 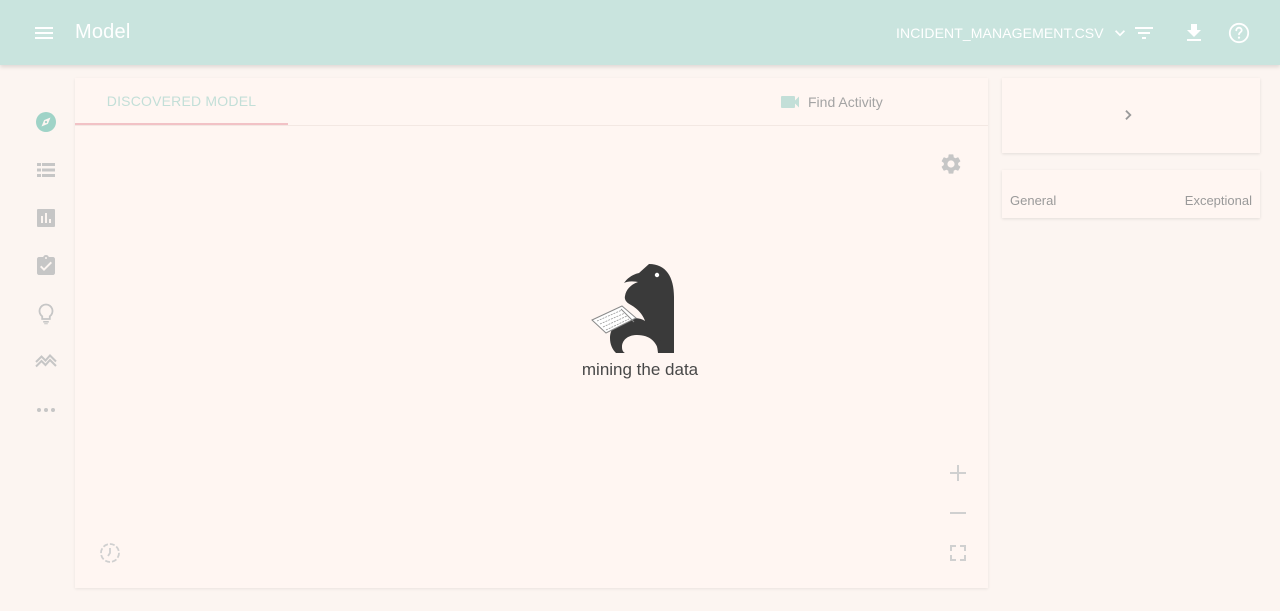 What do you see at coordinates (1033, 200) in the screenshot?
I see `tab-general: General` at bounding box center [1033, 200].